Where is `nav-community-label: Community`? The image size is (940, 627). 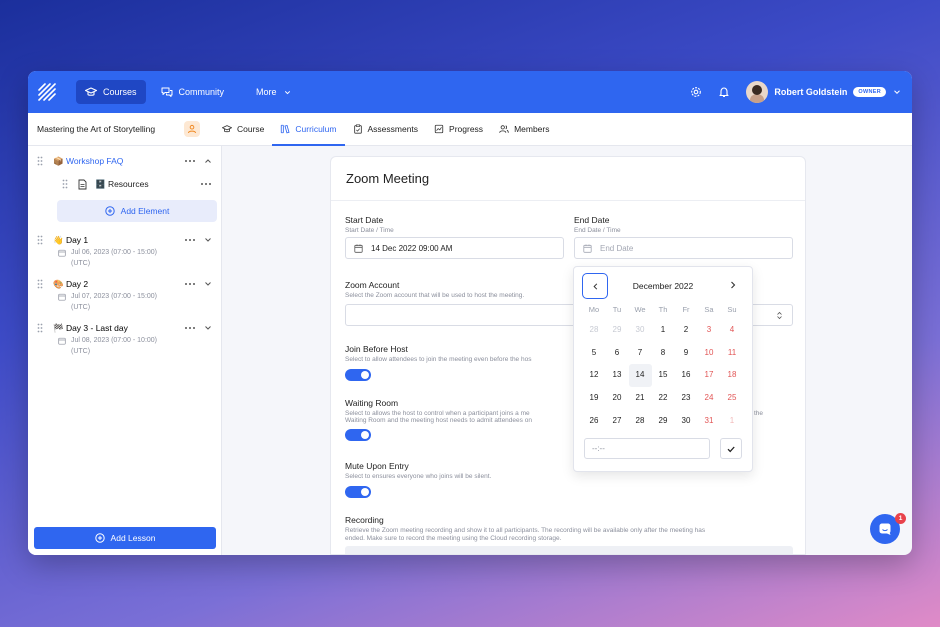
nav-community-label: Community is located at coordinates (201, 92).